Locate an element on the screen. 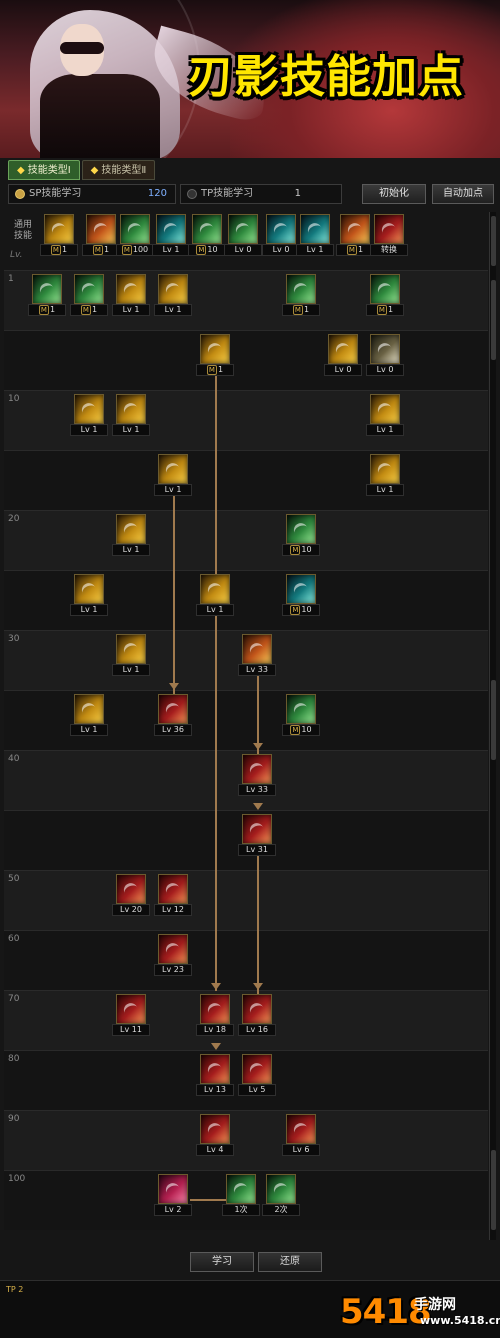 Image resolution: width=500 pixels, height=1338 pixels. skill-level-value: 转换 is located at coordinates (389, 249).